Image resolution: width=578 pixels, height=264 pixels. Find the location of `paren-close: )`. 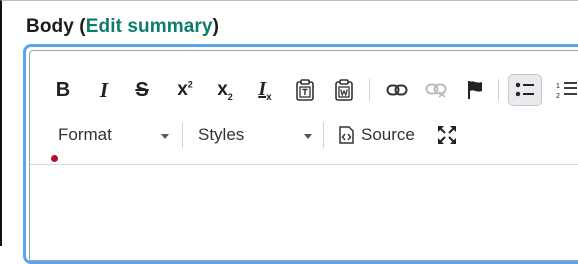

paren-close: ) is located at coordinates (216, 26).